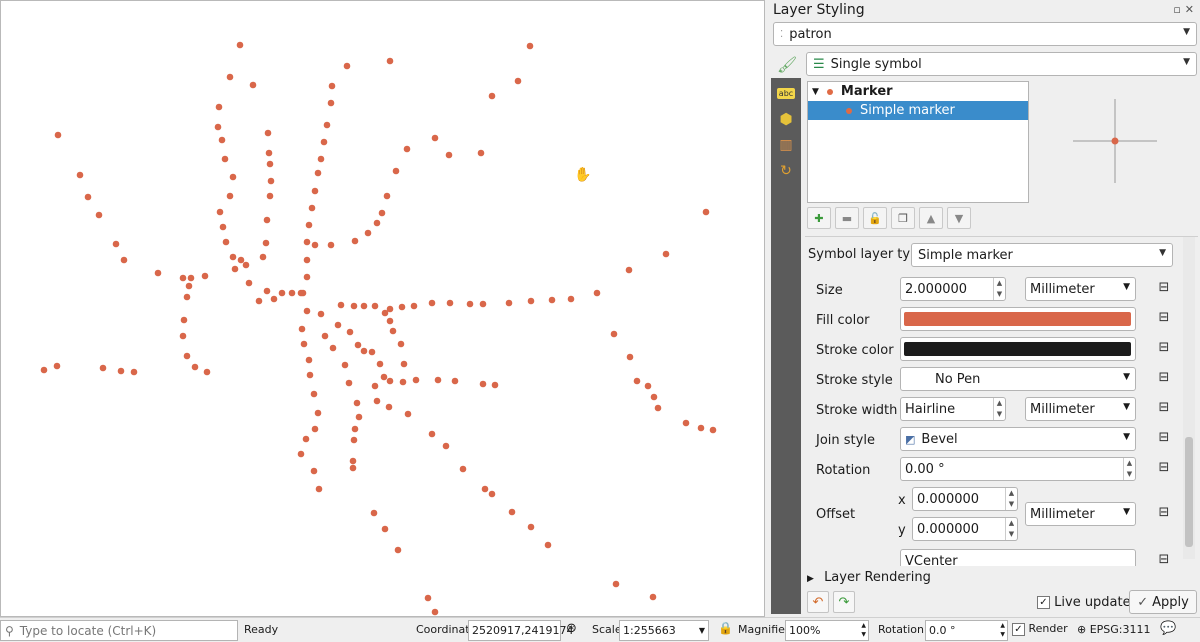  I want to click on crs-button: ⊕ EPSG:3111, so click(1114, 629).